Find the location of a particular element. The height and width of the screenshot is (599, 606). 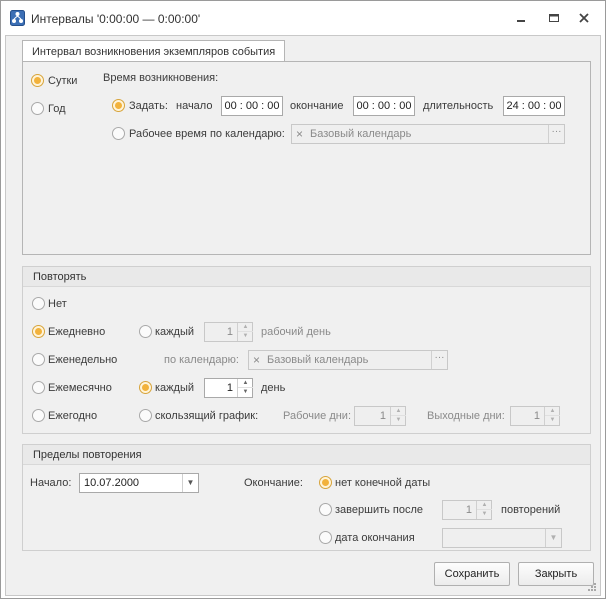

repeat-header: Повторять is located at coordinates (306, 277).